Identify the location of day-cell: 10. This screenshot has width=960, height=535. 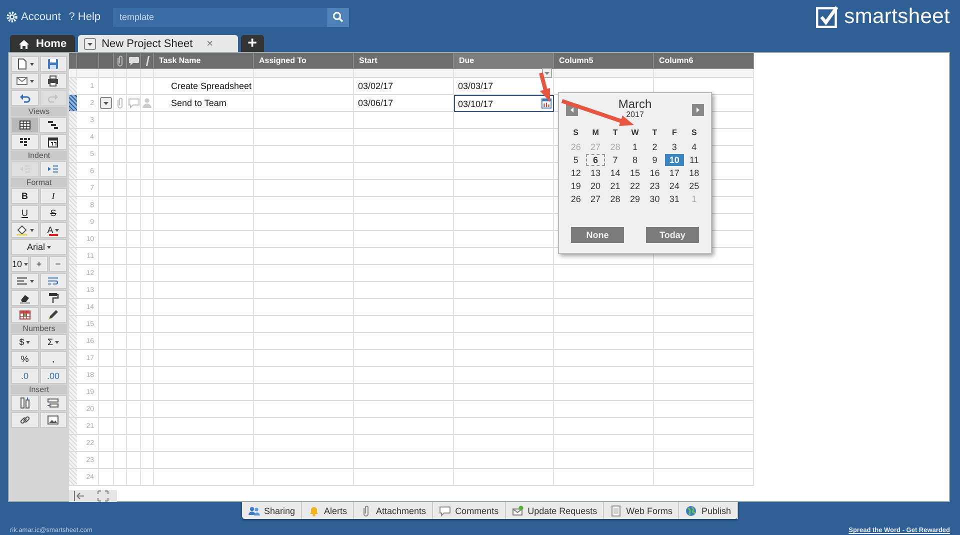
(674, 160).